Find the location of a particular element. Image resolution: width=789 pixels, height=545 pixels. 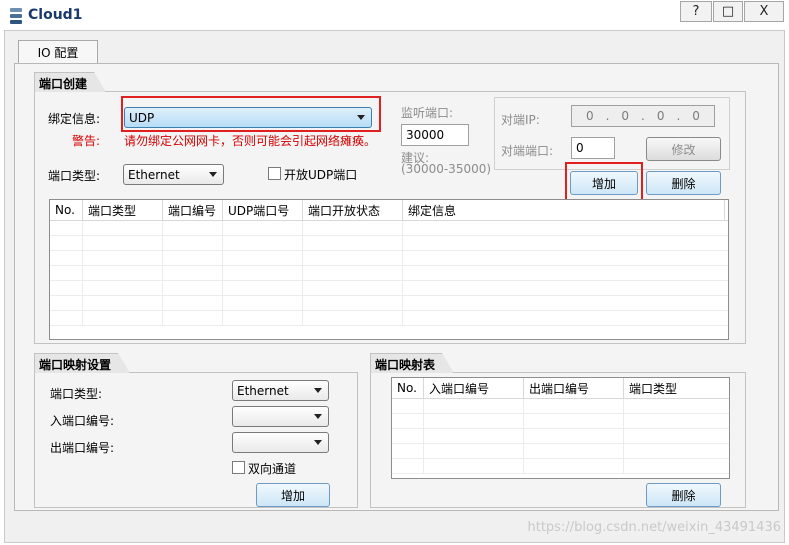

mapping-type-label: 端口类型: is located at coordinates (76, 394).